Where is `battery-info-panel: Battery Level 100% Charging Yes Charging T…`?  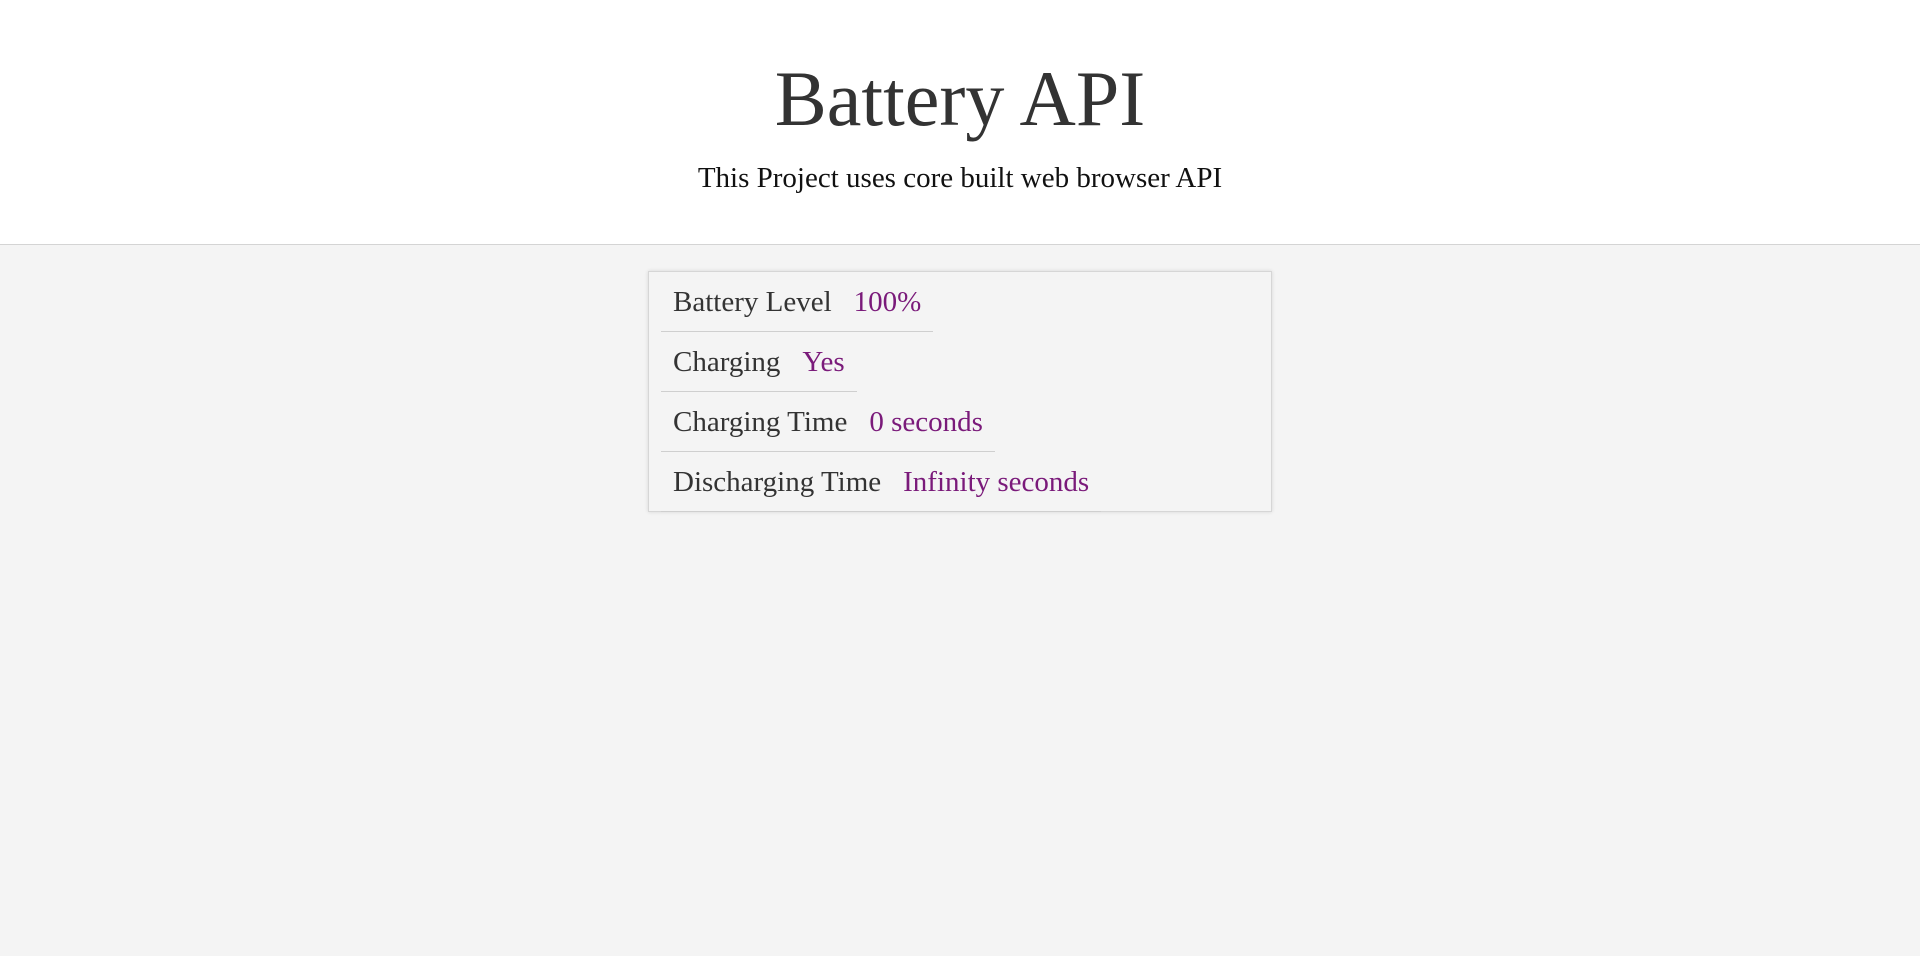 battery-info-panel: Battery Level 100% Charging Yes Charging T… is located at coordinates (960, 391).